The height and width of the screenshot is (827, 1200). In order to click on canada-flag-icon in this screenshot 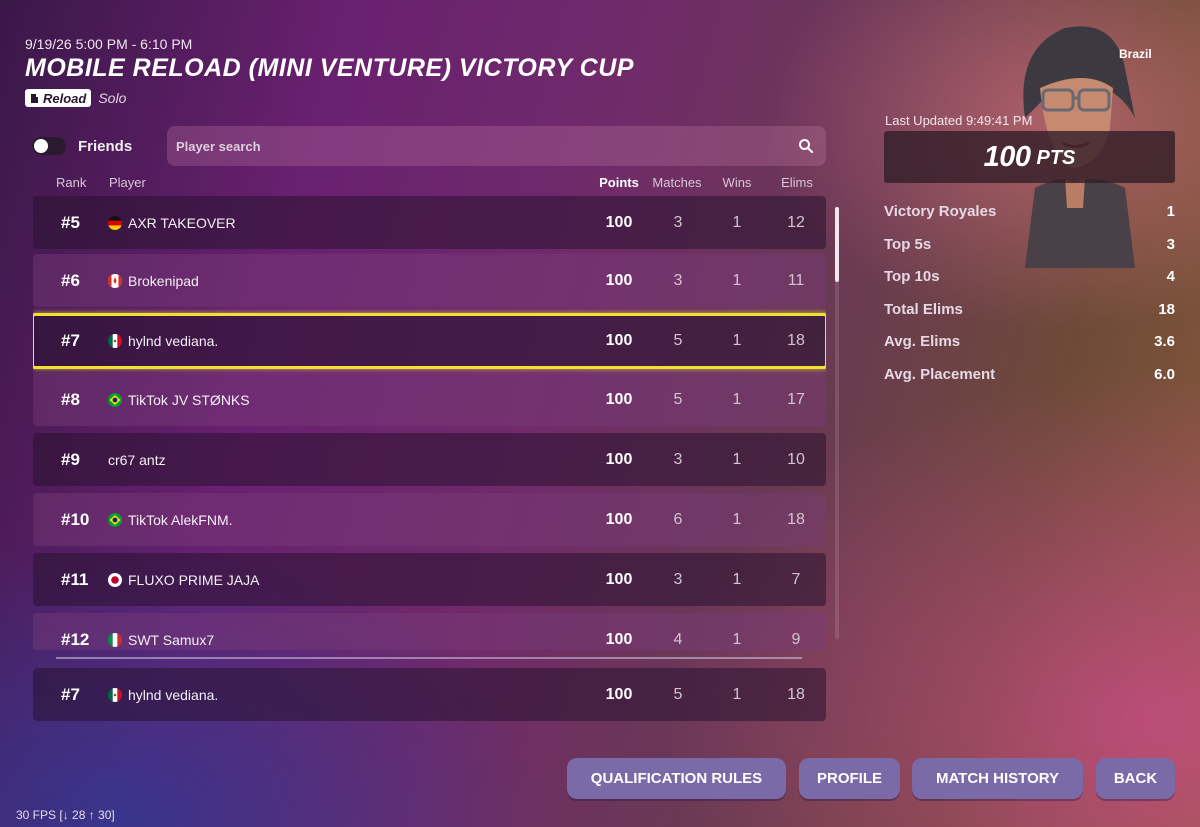, I will do `click(115, 280)`.